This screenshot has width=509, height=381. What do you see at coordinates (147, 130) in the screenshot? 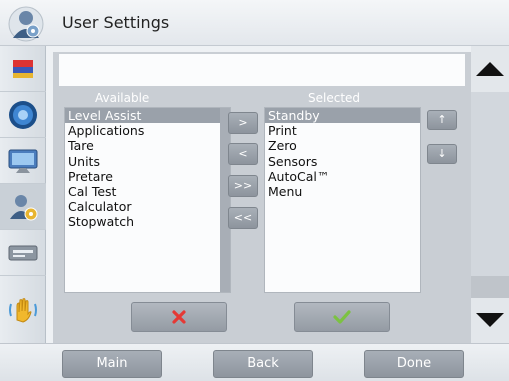
I see `available-list-item: Applications` at bounding box center [147, 130].